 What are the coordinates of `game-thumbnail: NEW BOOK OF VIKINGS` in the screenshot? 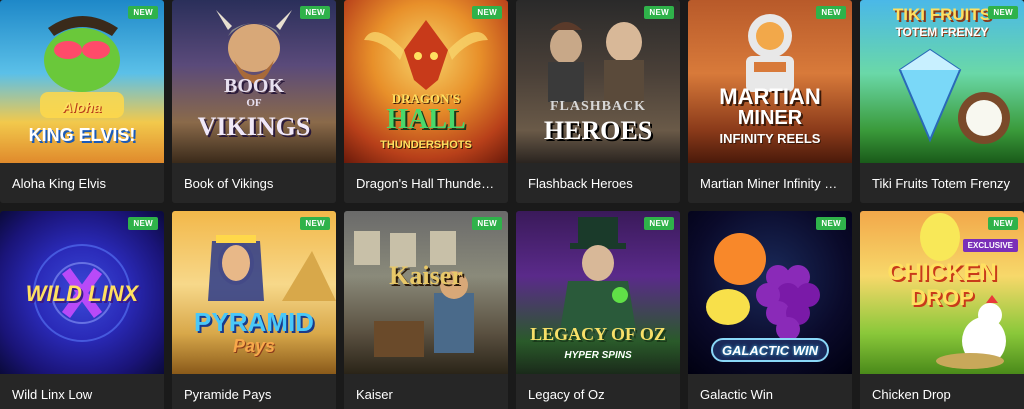 It's located at (254, 81).